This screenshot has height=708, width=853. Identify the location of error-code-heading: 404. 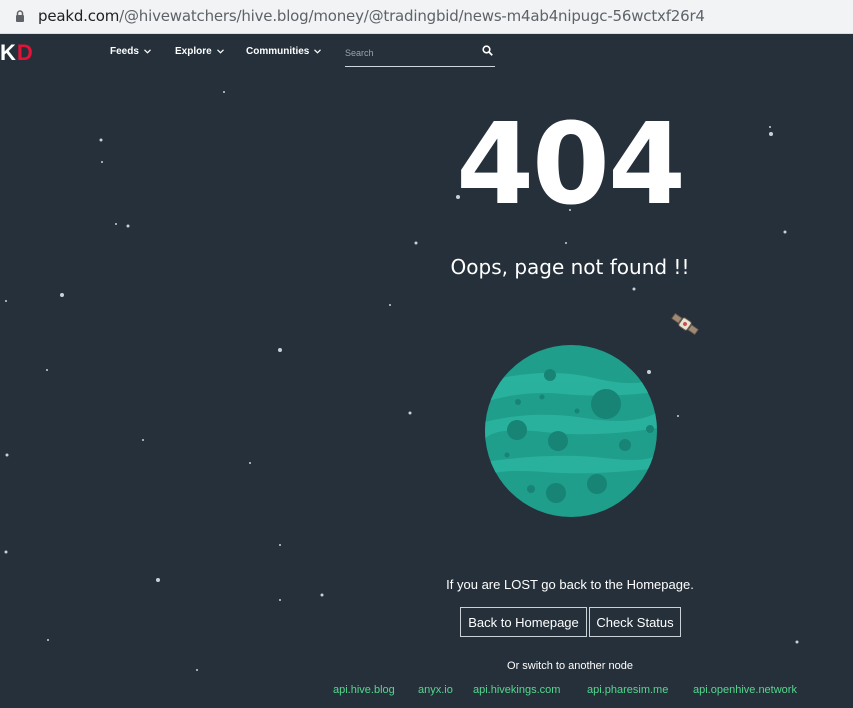
(571, 165).